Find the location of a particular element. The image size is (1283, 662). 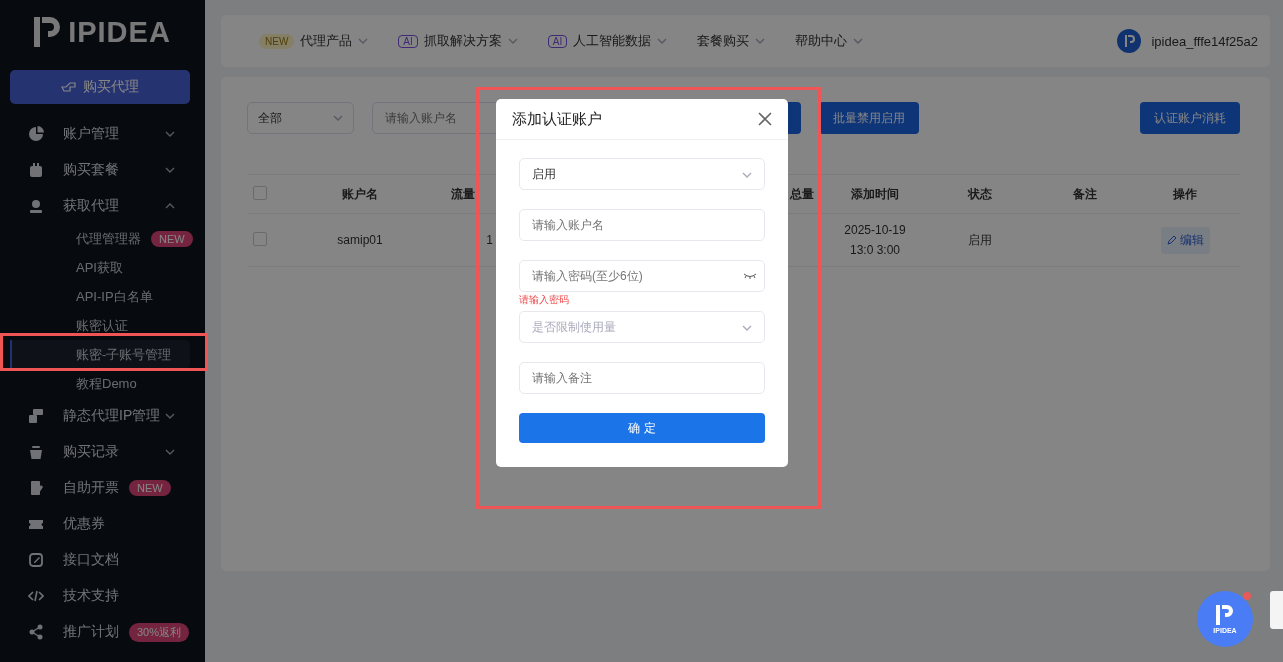

logo-text: IPIDEA is located at coordinates (119, 32).